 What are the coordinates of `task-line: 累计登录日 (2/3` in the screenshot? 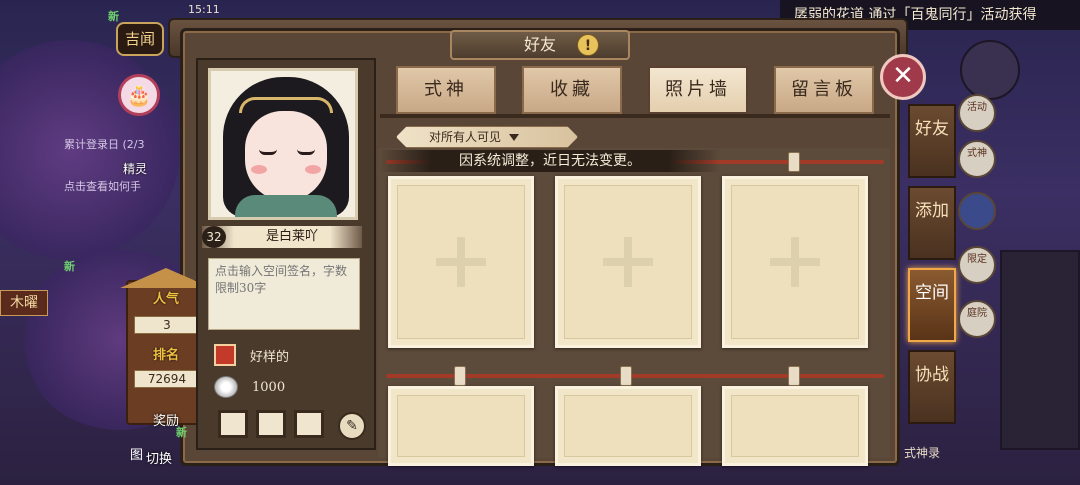 It's located at (104, 144).